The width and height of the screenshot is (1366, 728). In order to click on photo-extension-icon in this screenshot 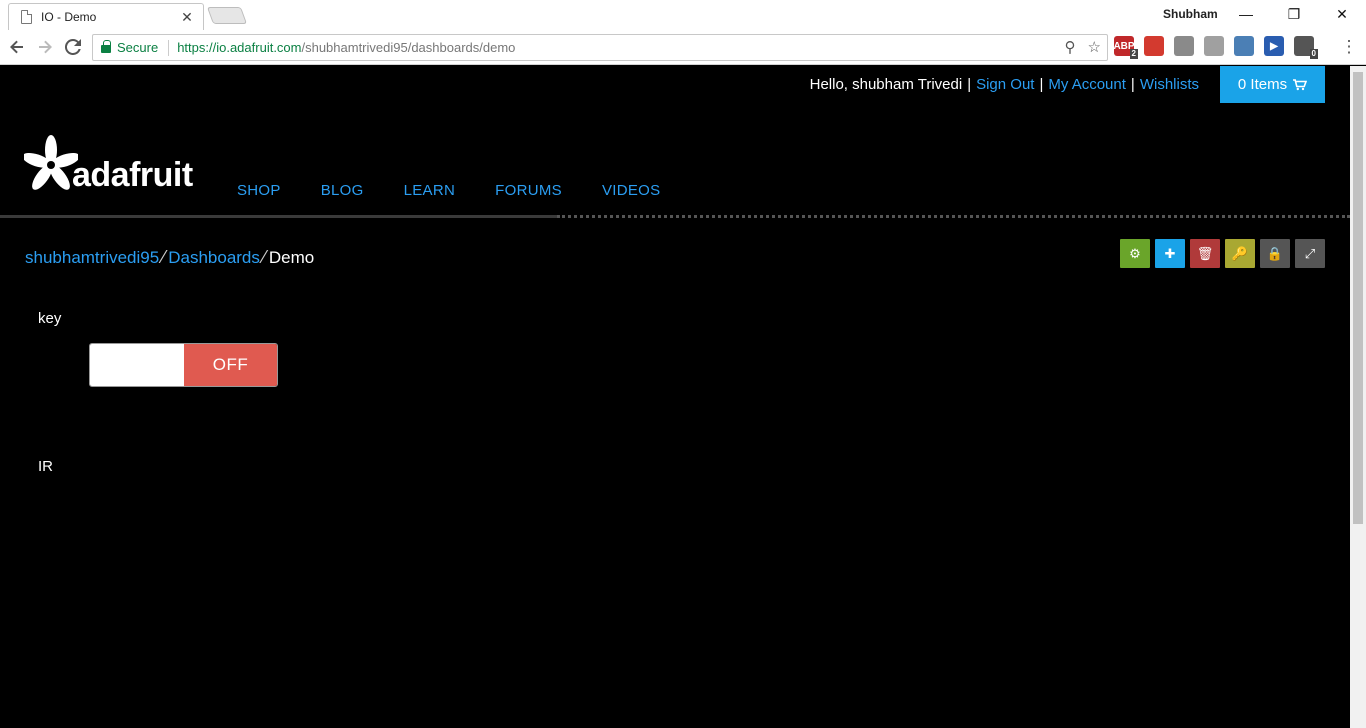, I will do `click(1244, 46)`.